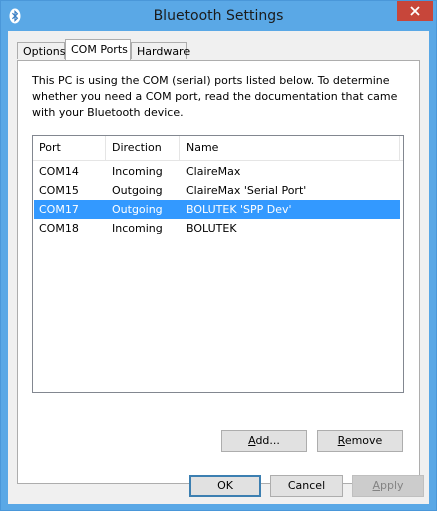 The height and width of the screenshot is (511, 437). Describe the element at coordinates (160, 50) in the screenshot. I see `tab-hardware: Hardware` at that location.